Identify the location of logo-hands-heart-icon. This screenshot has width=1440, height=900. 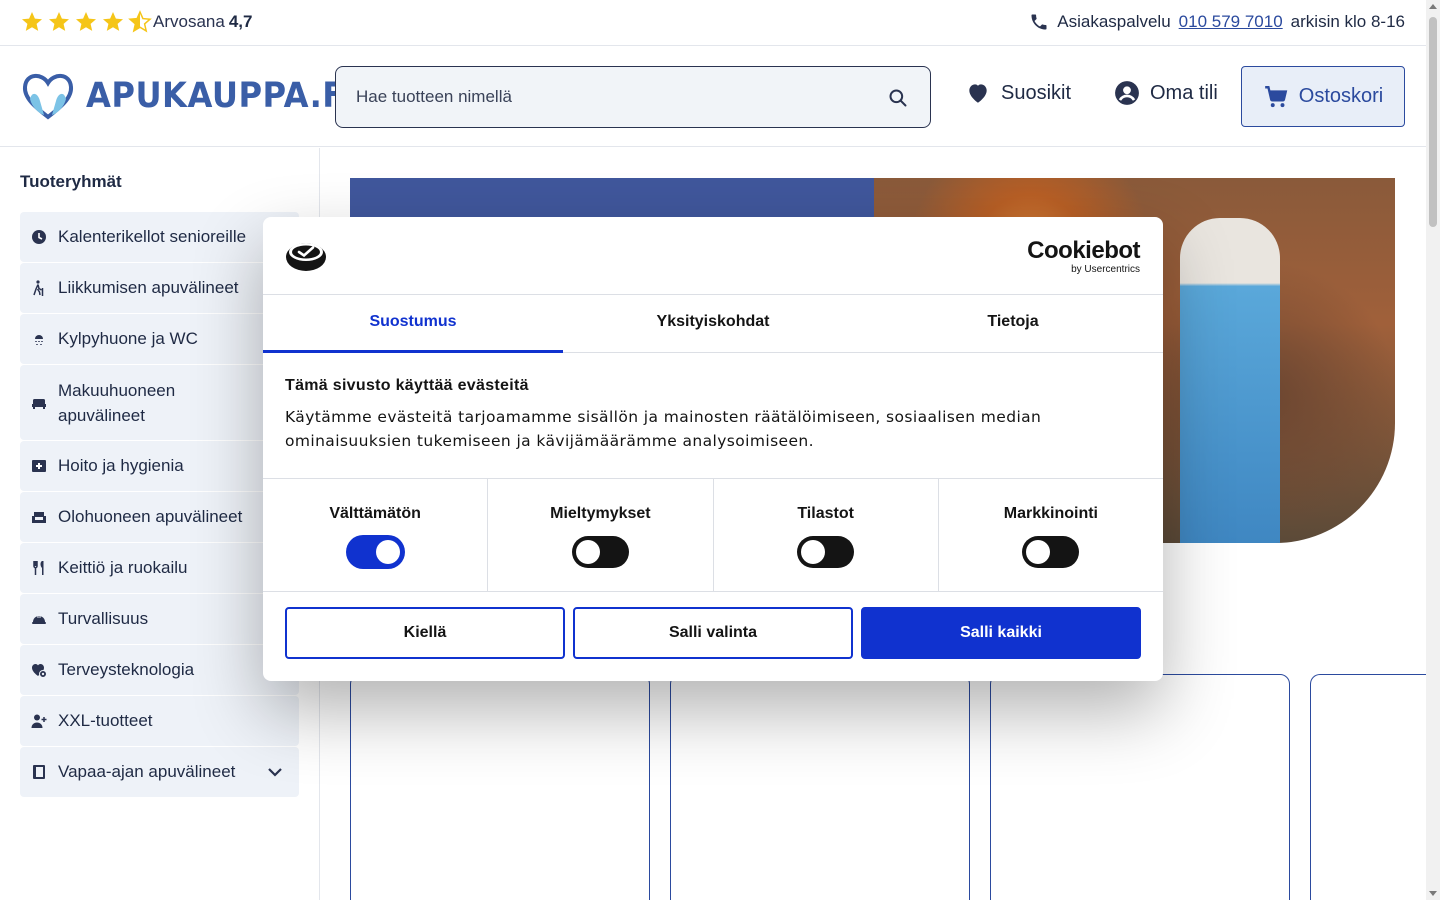
(48, 97).